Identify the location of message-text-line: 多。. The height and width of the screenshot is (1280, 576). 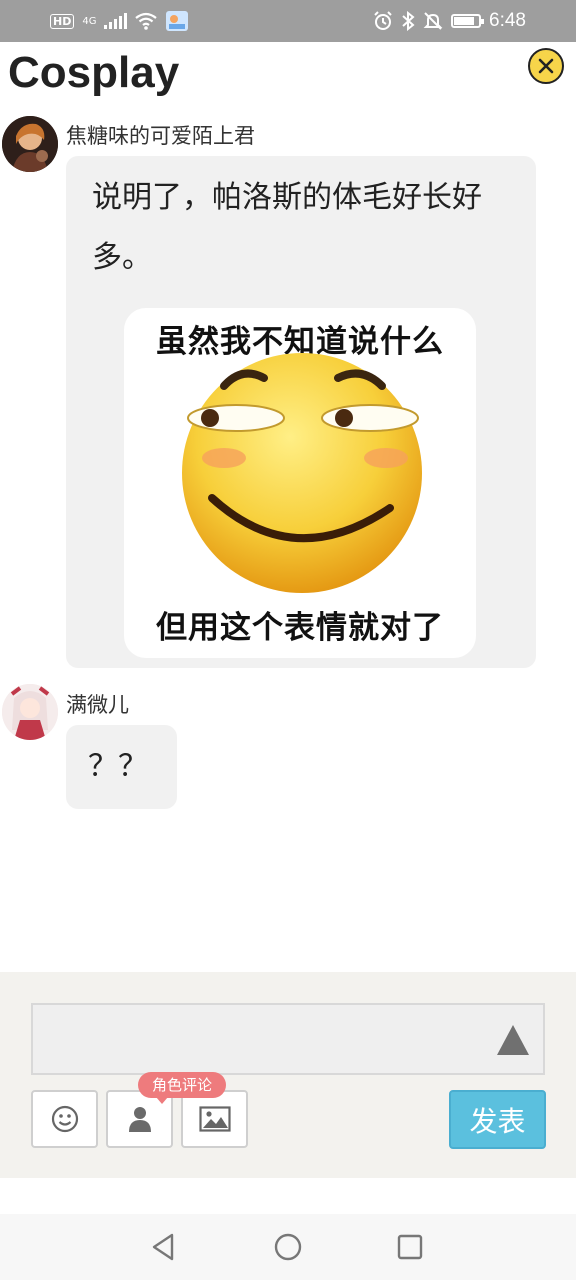
(122, 257).